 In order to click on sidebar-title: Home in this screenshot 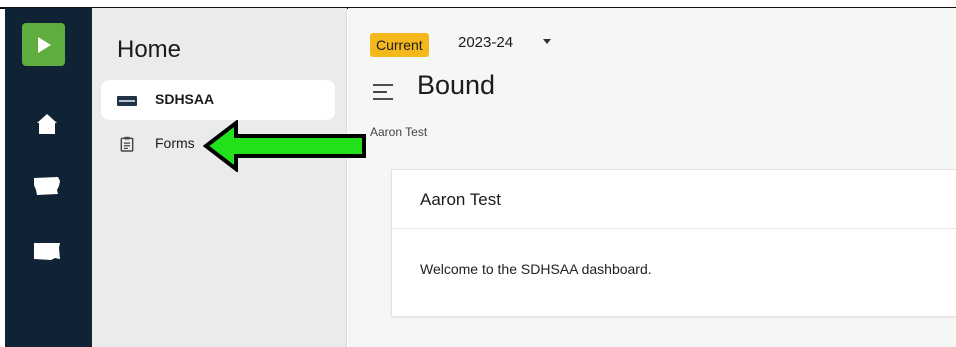, I will do `click(149, 49)`.